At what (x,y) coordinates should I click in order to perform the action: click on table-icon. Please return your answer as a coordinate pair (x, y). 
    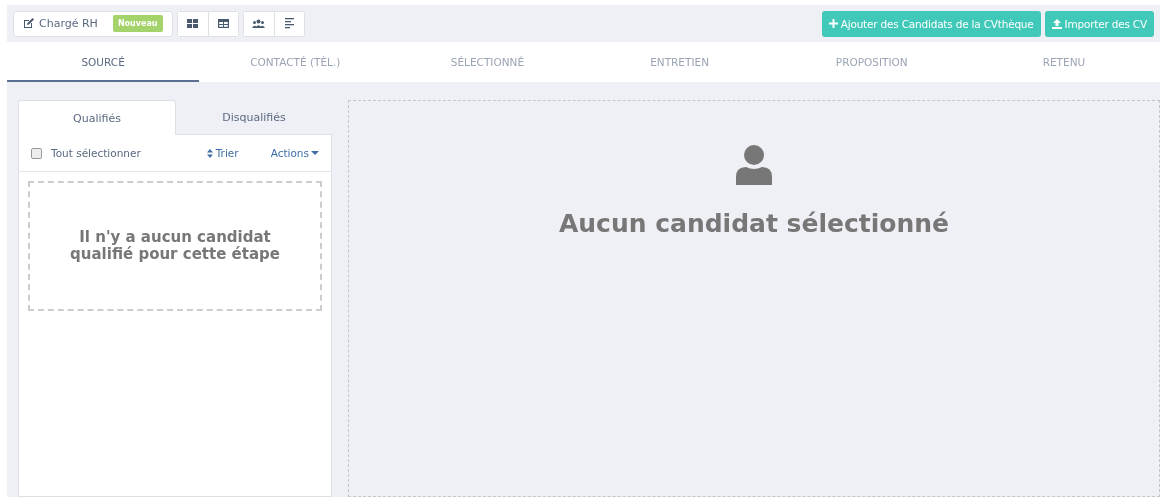
    Looking at the image, I should click on (223, 23).